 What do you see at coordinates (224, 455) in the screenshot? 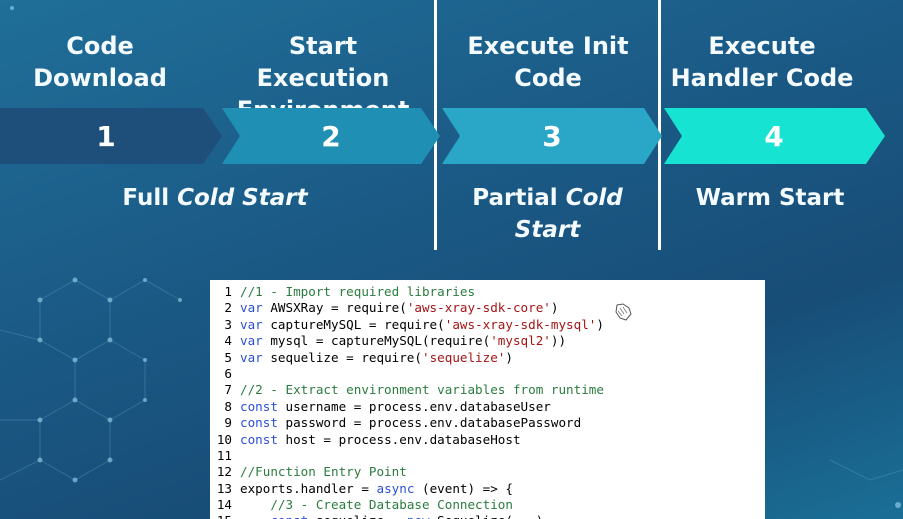
I see `line-number: 11` at bounding box center [224, 455].